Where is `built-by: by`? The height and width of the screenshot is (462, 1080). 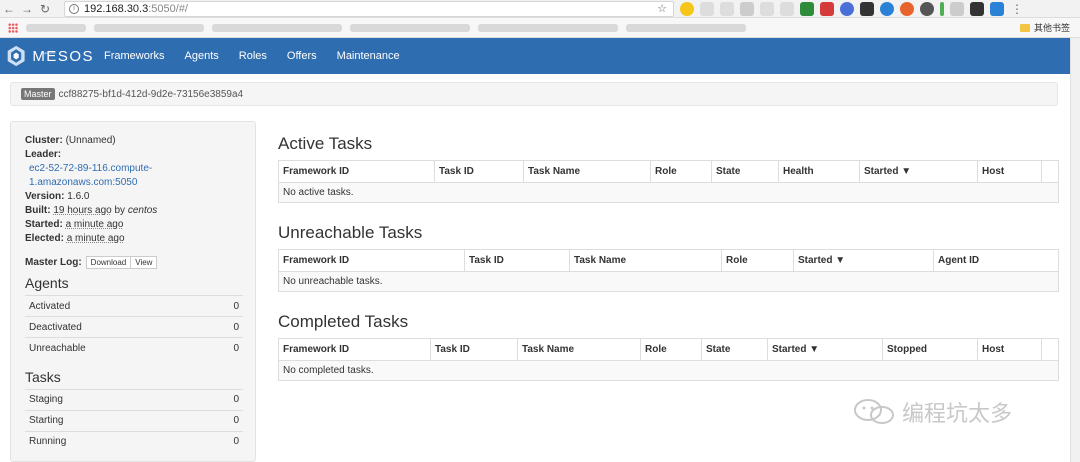 built-by: by is located at coordinates (120, 210).